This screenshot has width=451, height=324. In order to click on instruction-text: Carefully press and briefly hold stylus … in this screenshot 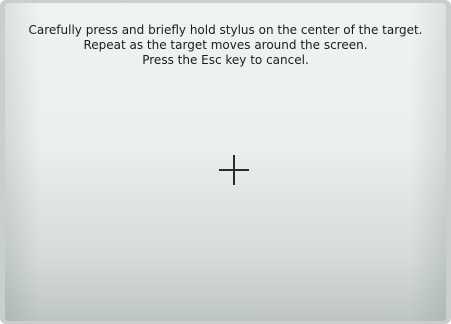, I will do `click(225, 45)`.